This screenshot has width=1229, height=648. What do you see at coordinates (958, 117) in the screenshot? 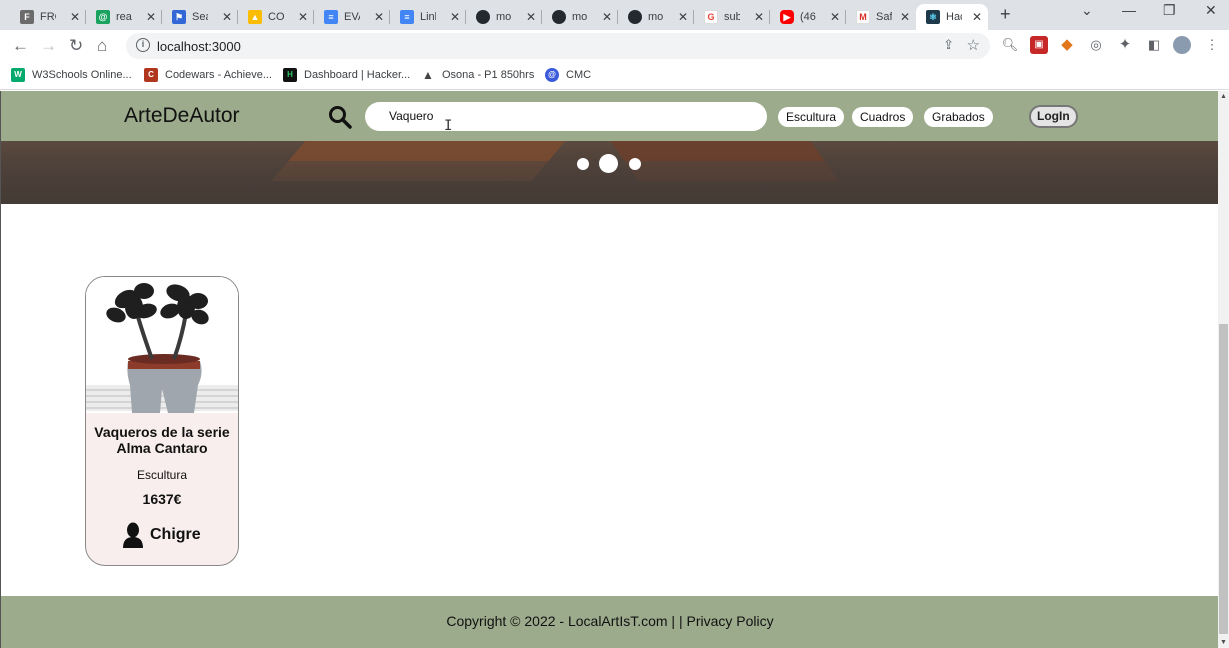
I see `category-button-grabados: Grabados` at bounding box center [958, 117].